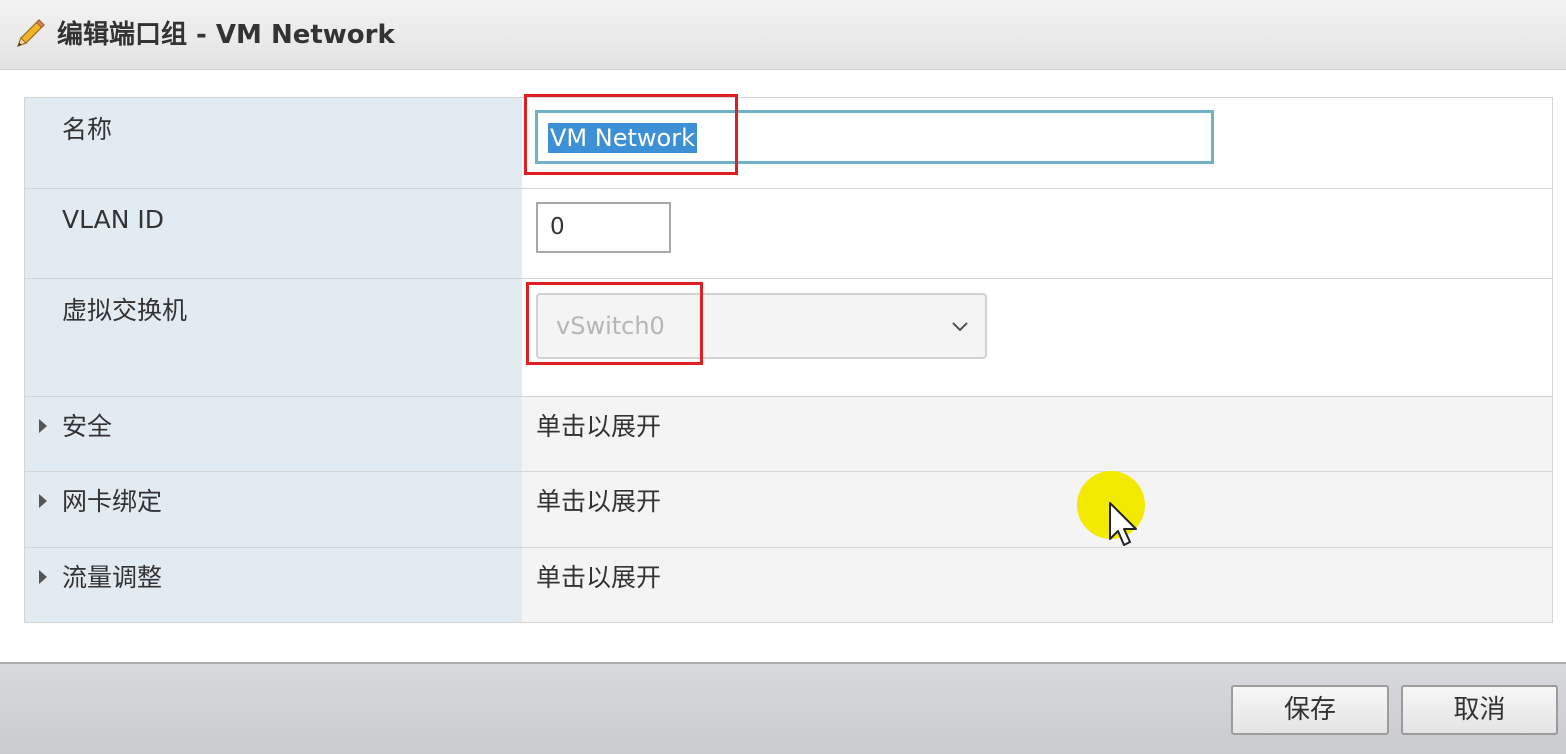 This screenshot has width=1566, height=754. Describe the element at coordinates (598, 427) in the screenshot. I see `security-expand-hint: 单击以展开` at that location.